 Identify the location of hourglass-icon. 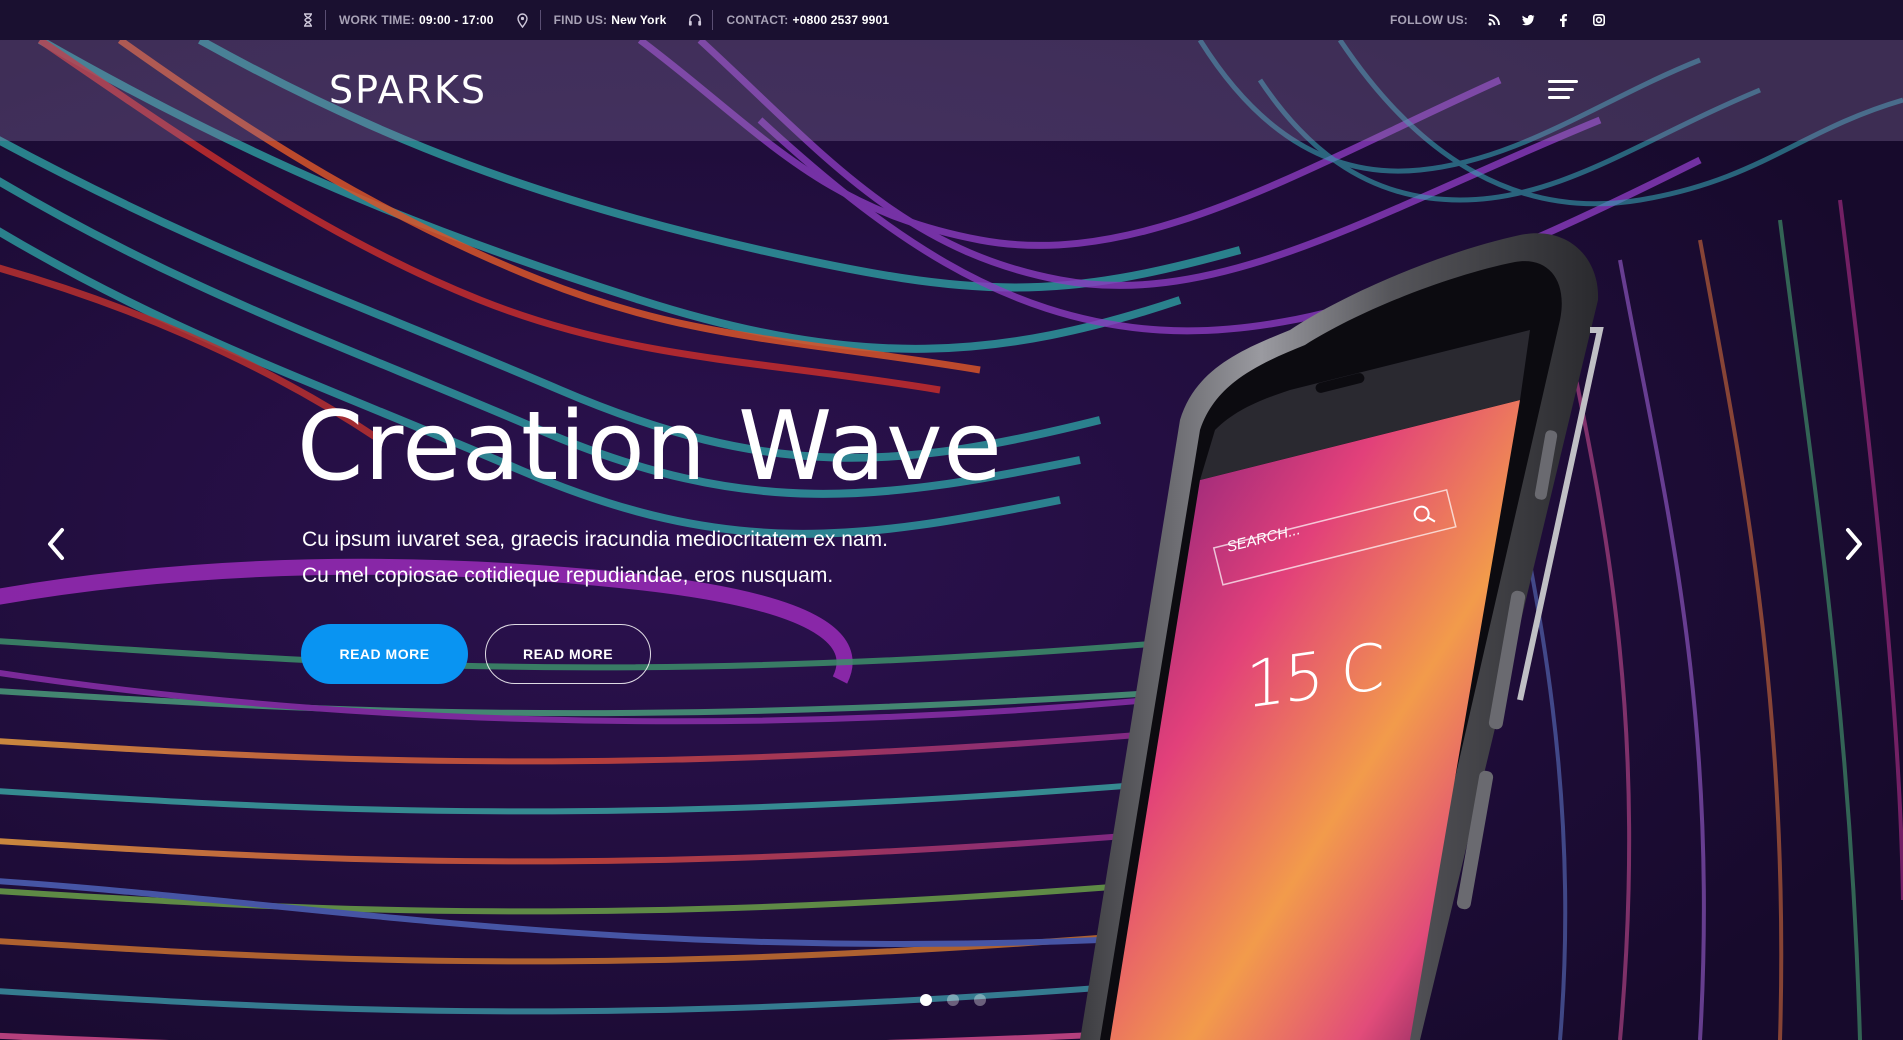
(308, 20).